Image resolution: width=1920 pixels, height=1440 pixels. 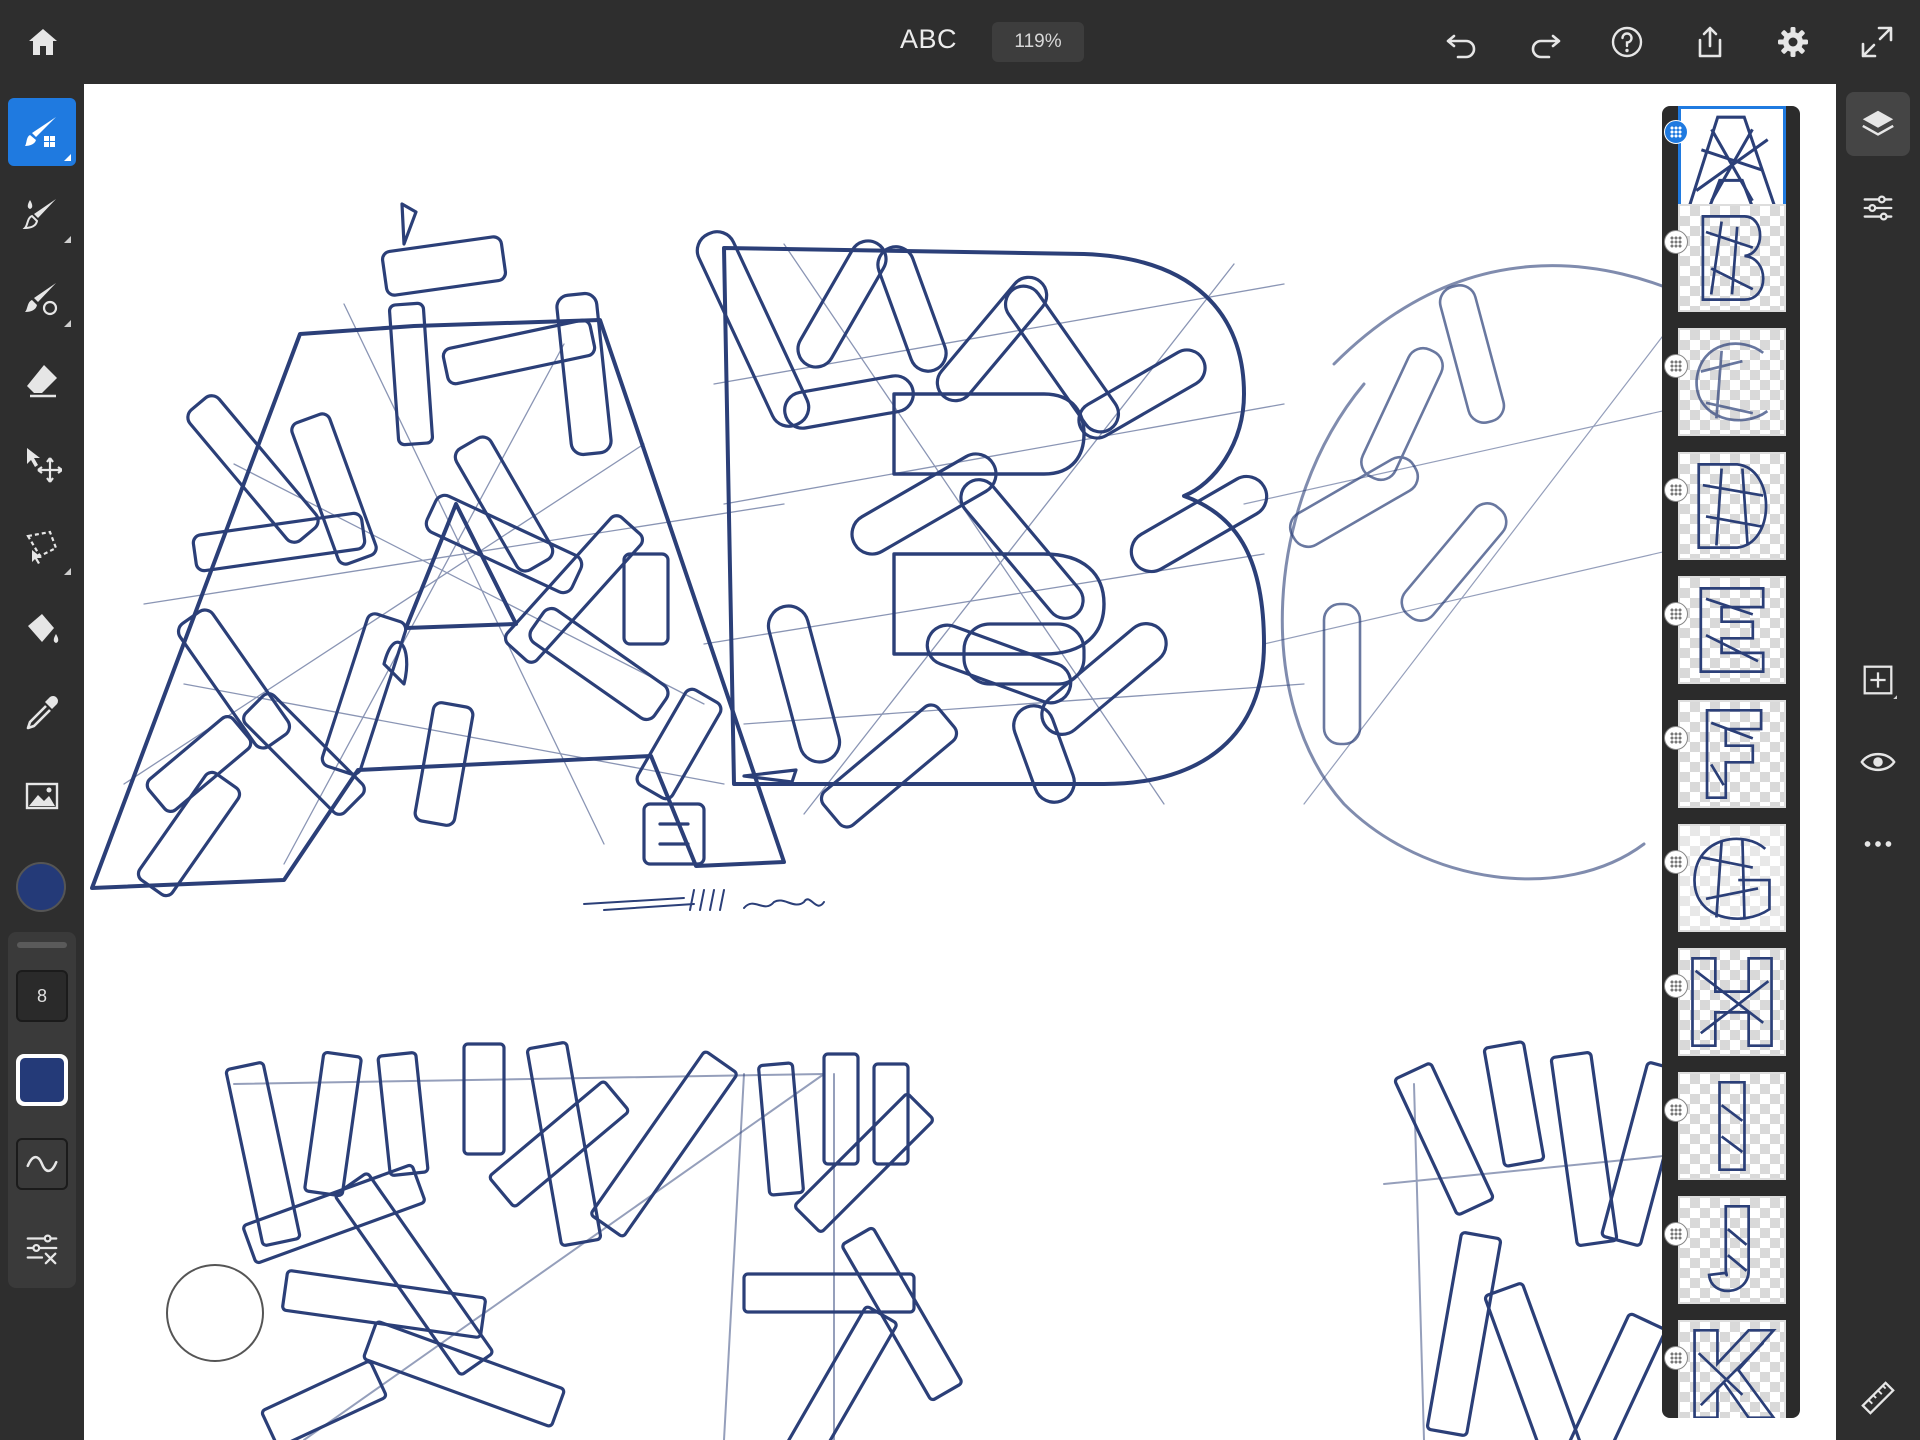 I want to click on layers-icon, so click(x=1878, y=123).